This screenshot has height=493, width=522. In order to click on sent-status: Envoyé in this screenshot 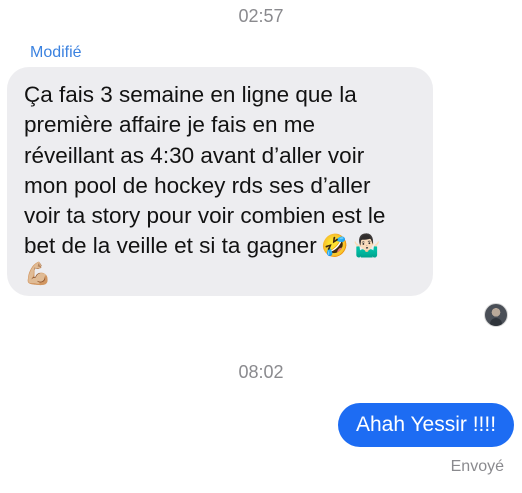, I will do `click(477, 466)`.